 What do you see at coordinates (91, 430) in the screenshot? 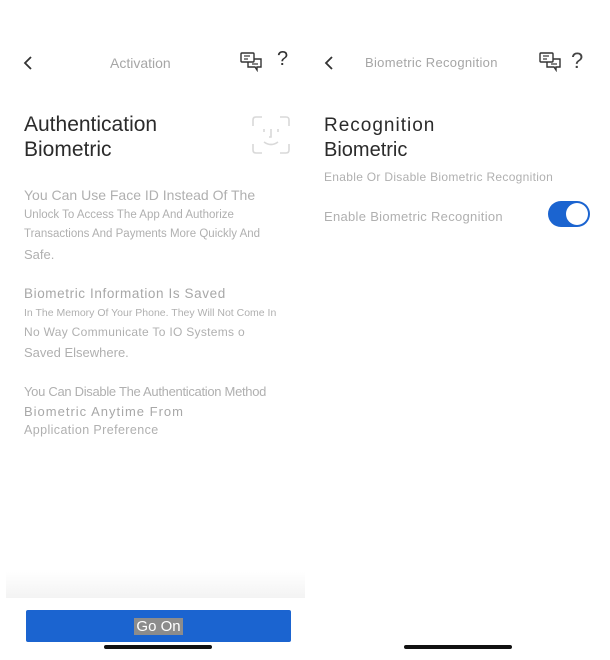
I see `paragraph-line: Application Preference` at bounding box center [91, 430].